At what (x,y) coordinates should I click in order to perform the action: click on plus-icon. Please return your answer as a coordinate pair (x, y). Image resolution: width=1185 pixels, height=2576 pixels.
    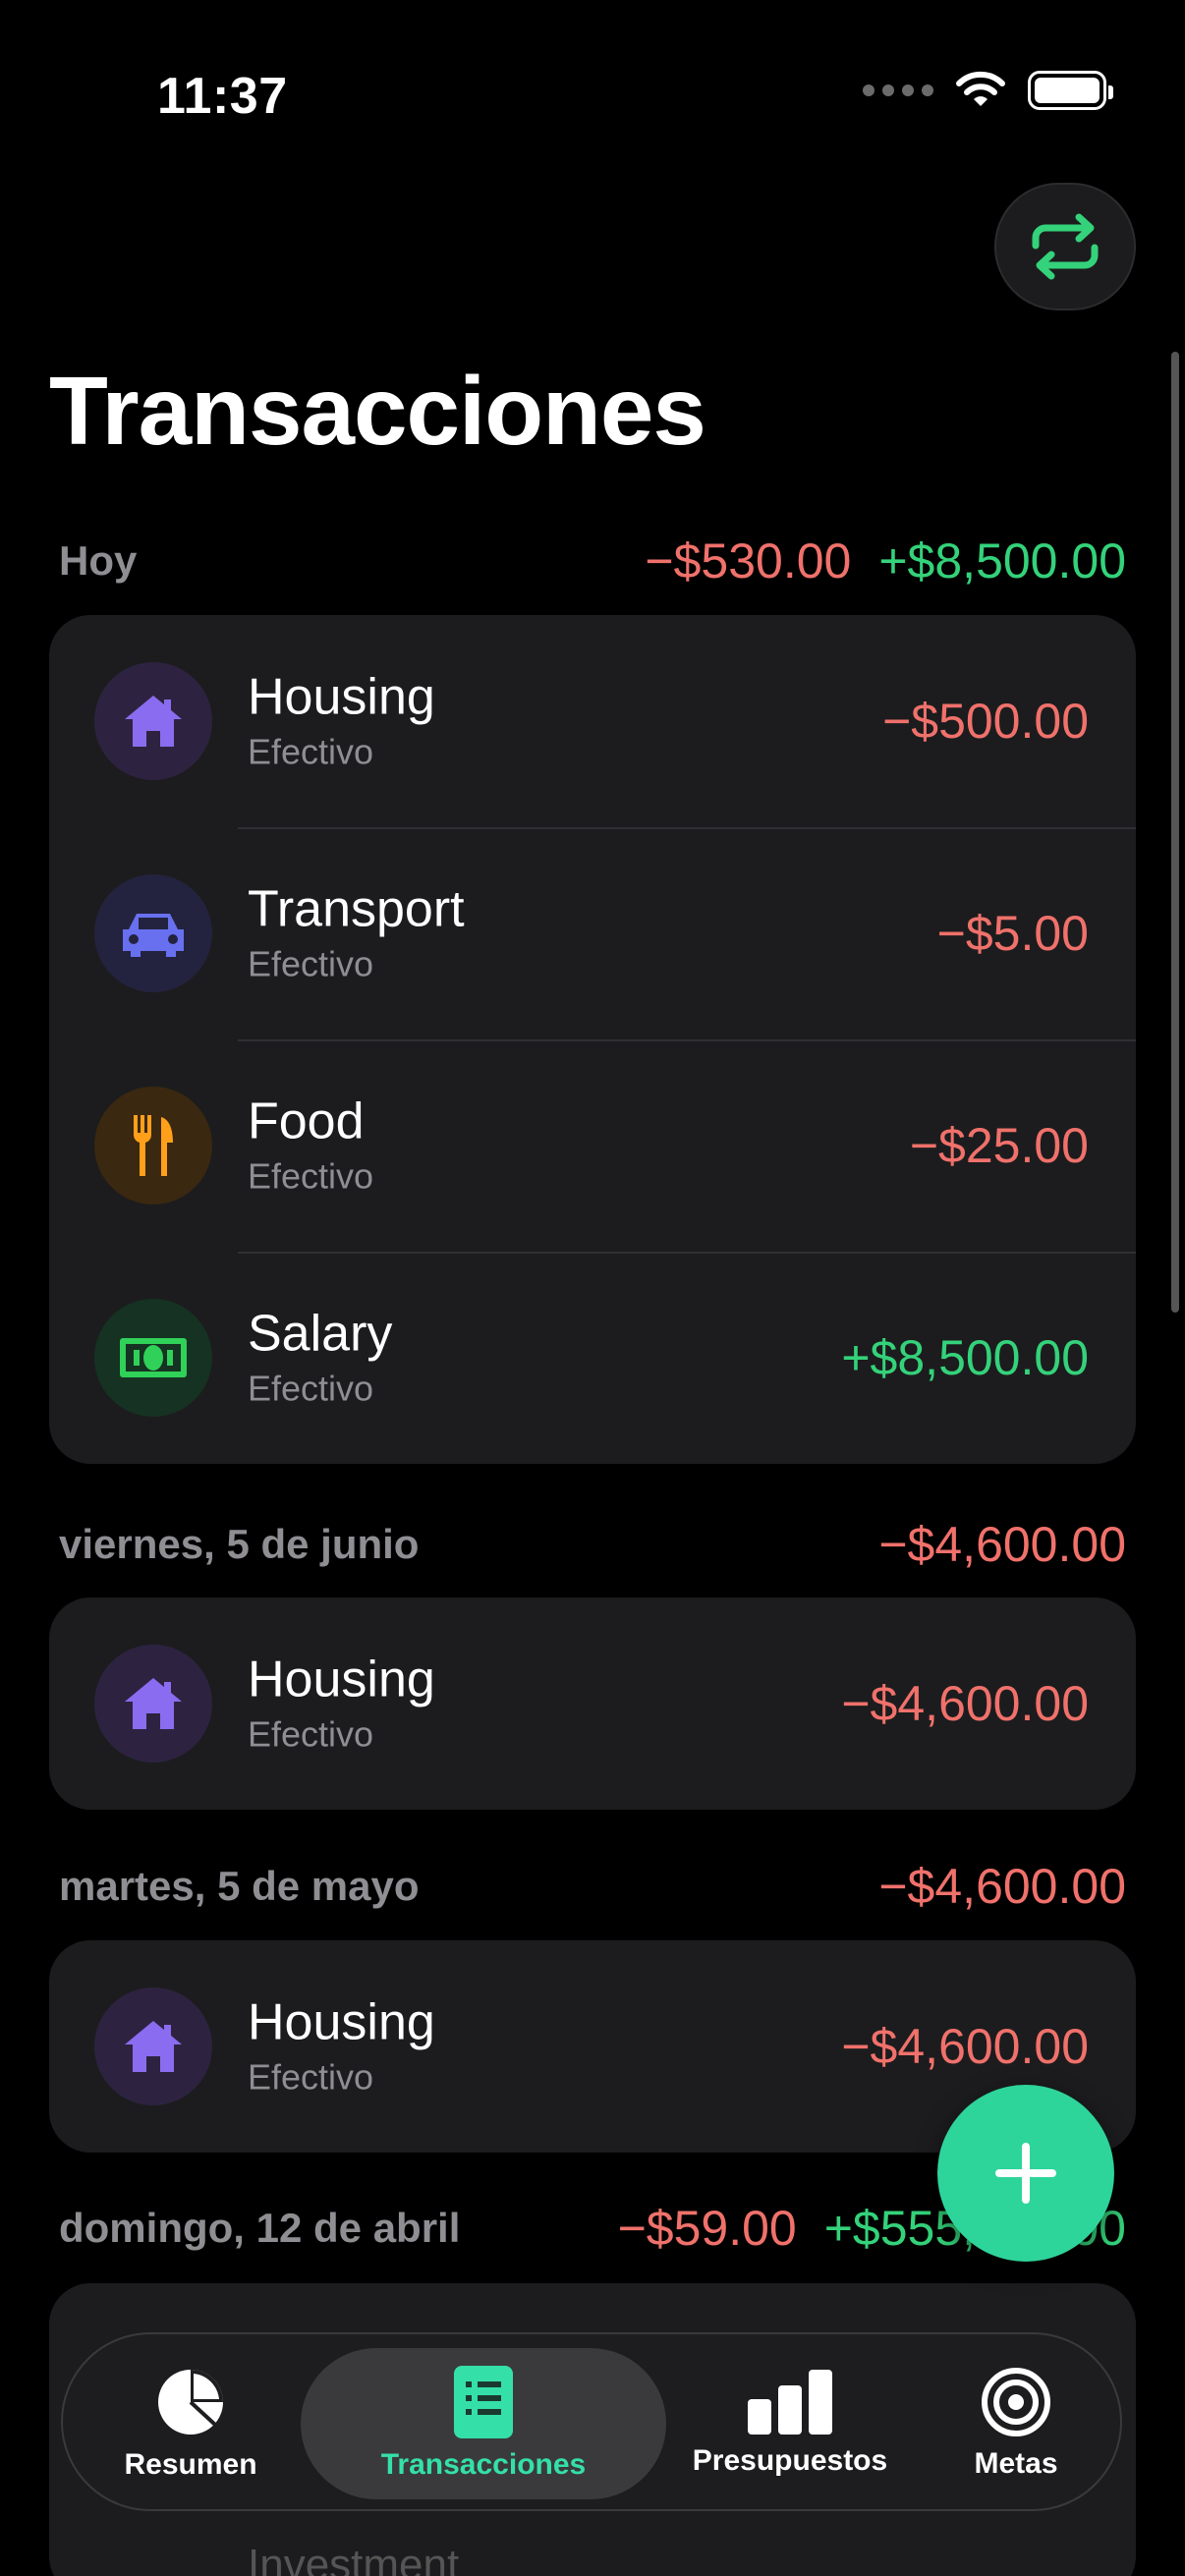
    Looking at the image, I should click on (1026, 2173).